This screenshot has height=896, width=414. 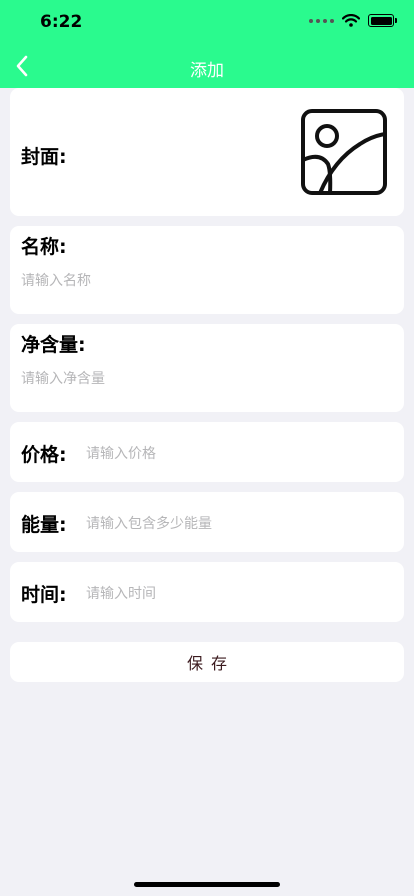 What do you see at coordinates (121, 593) in the screenshot?
I see `time-input: 请输入时间` at bounding box center [121, 593].